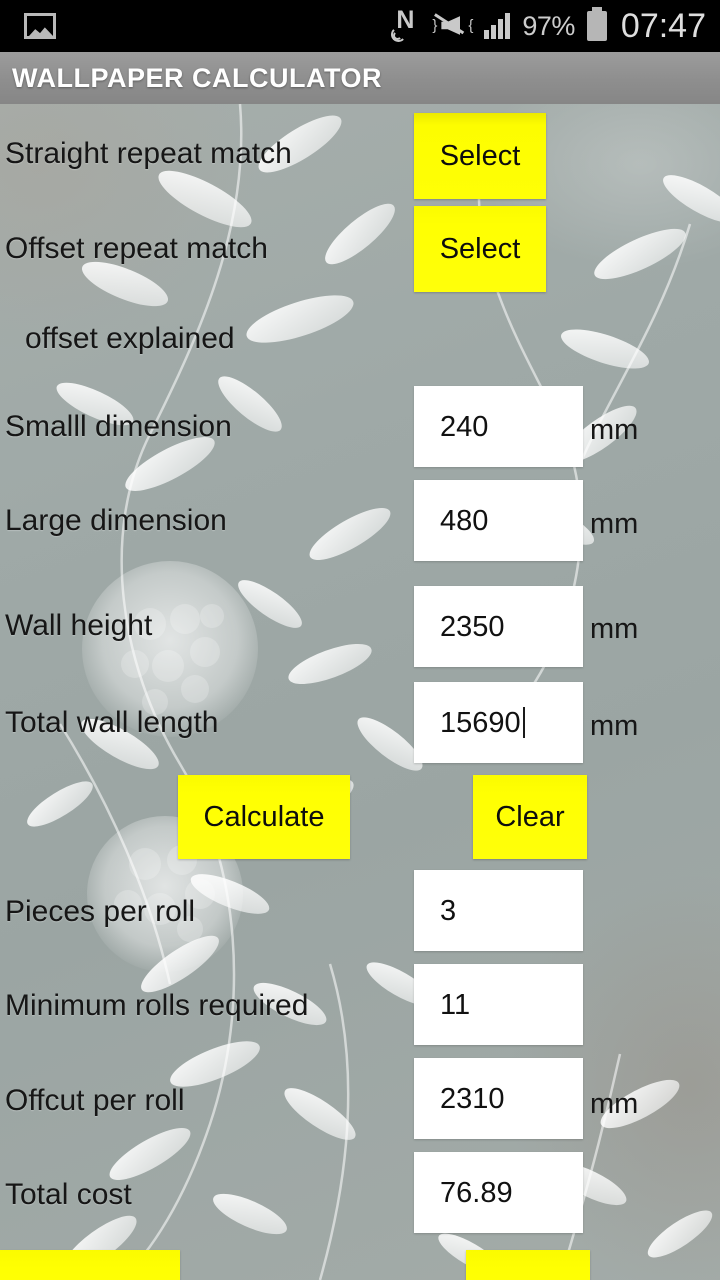  Describe the element at coordinates (197, 77) in the screenshot. I see `page-title: WALLPAPER CALCULATOR` at that location.